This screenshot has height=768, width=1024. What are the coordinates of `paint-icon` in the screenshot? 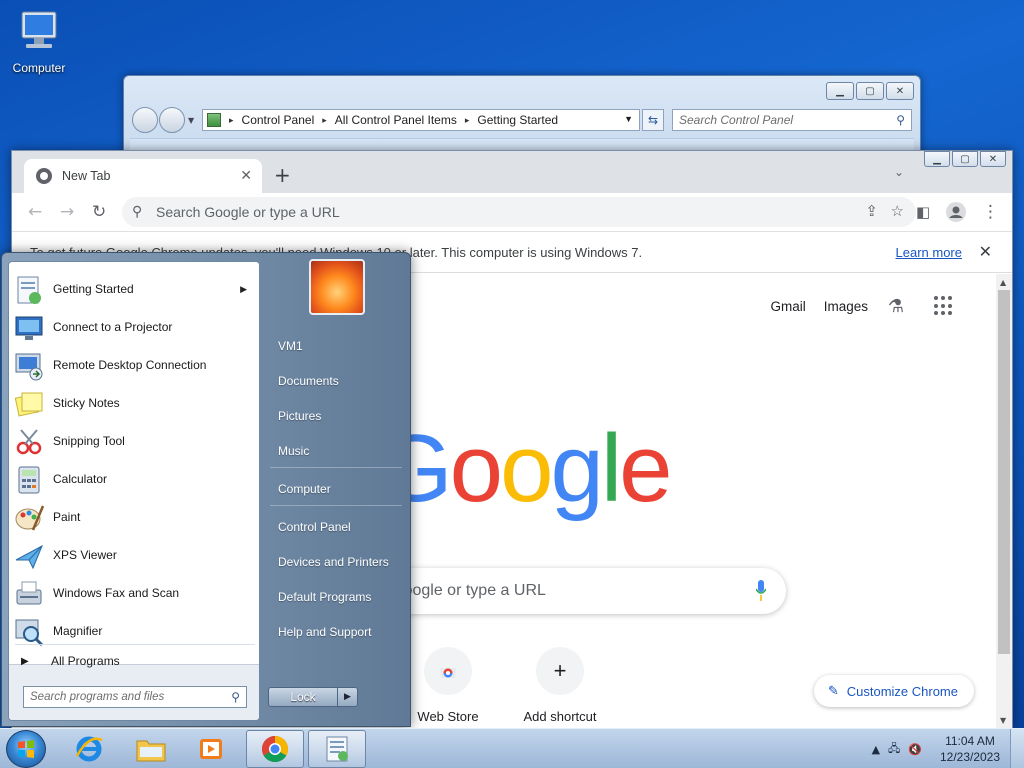 It's located at (30, 518).